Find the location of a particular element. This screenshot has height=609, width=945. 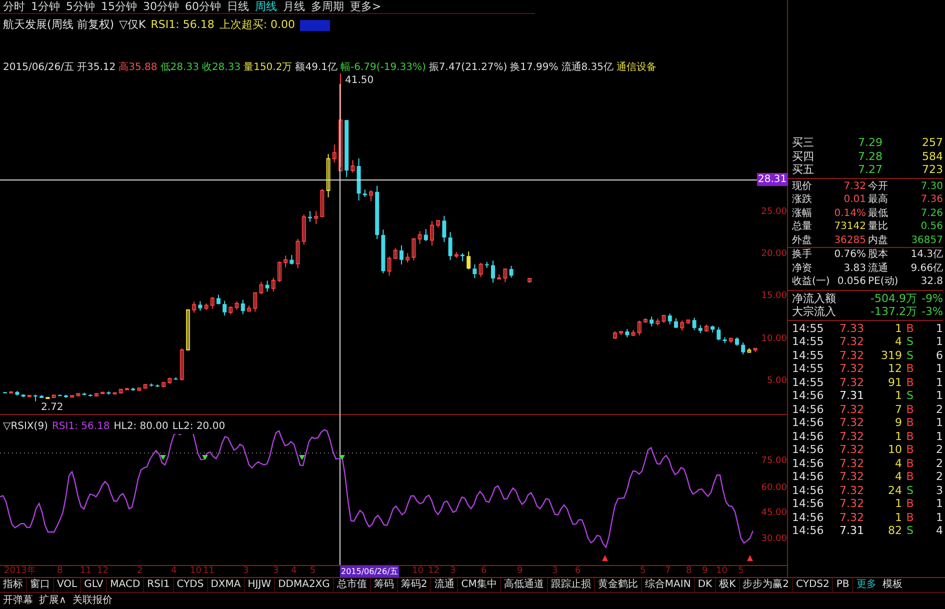

period-tab: 更多> is located at coordinates (366, 6).